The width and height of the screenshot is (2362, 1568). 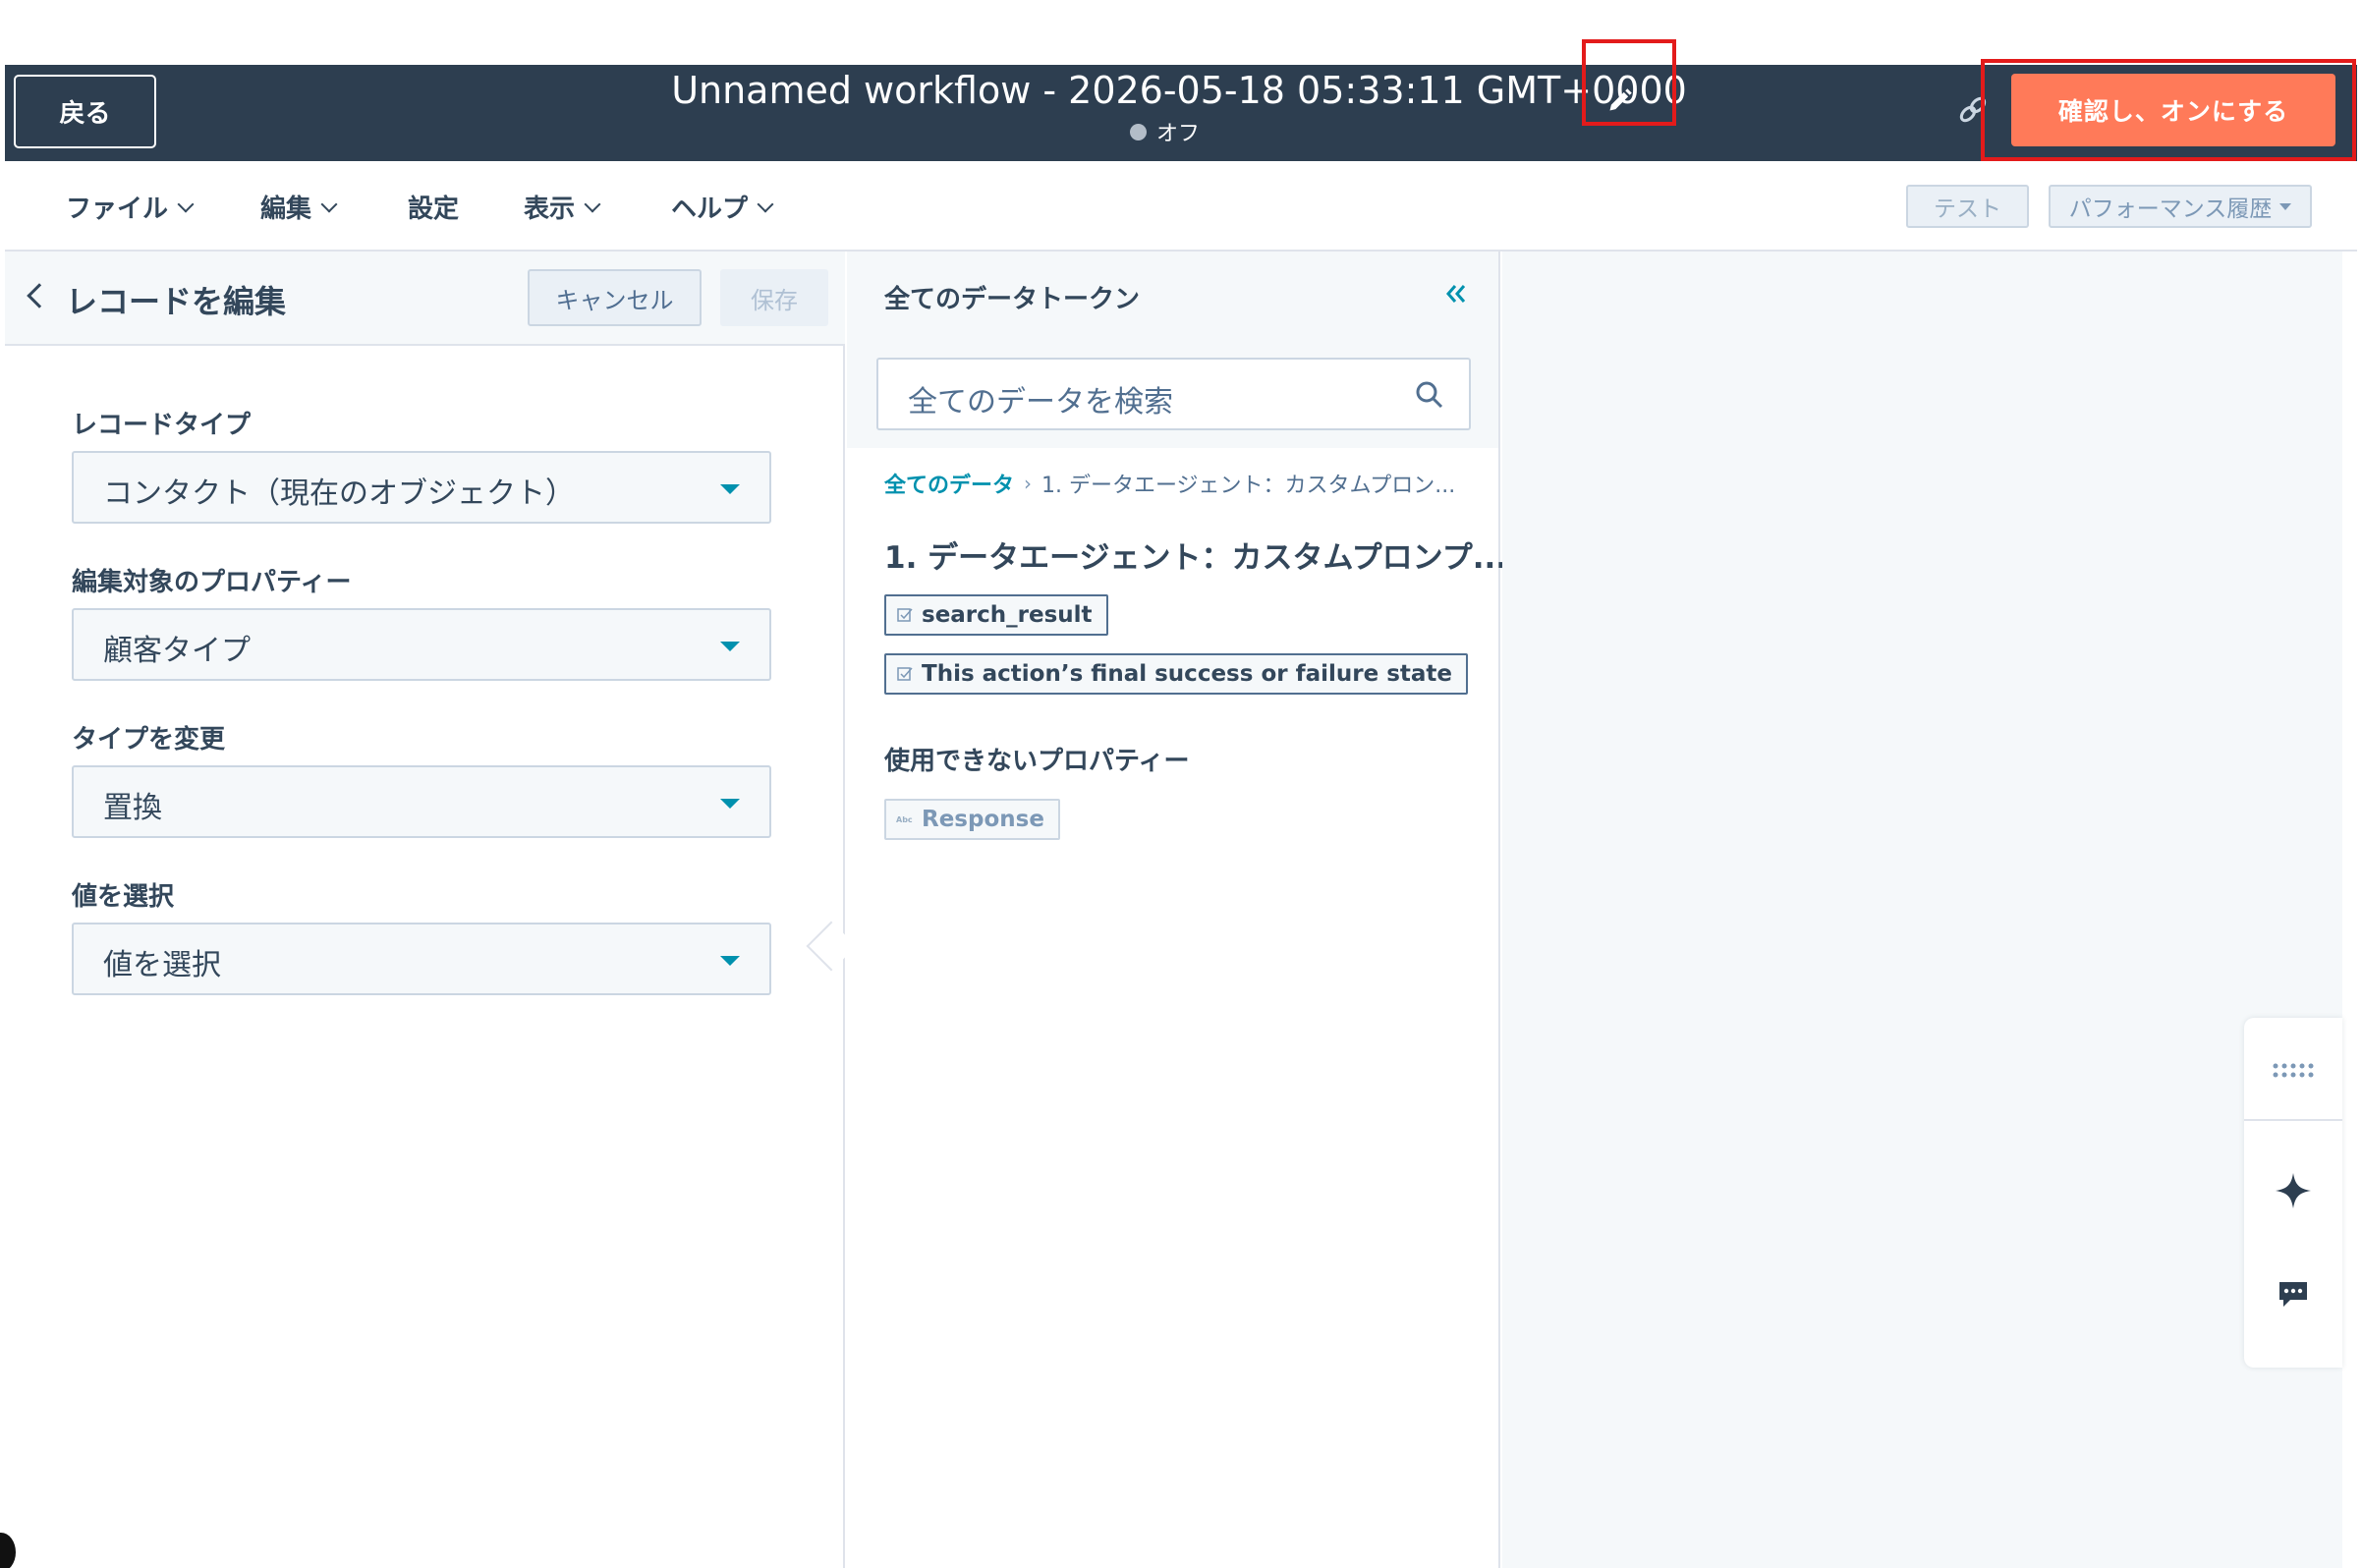 I want to click on data-search-input: 全てのデータを検索, so click(x=1173, y=394).